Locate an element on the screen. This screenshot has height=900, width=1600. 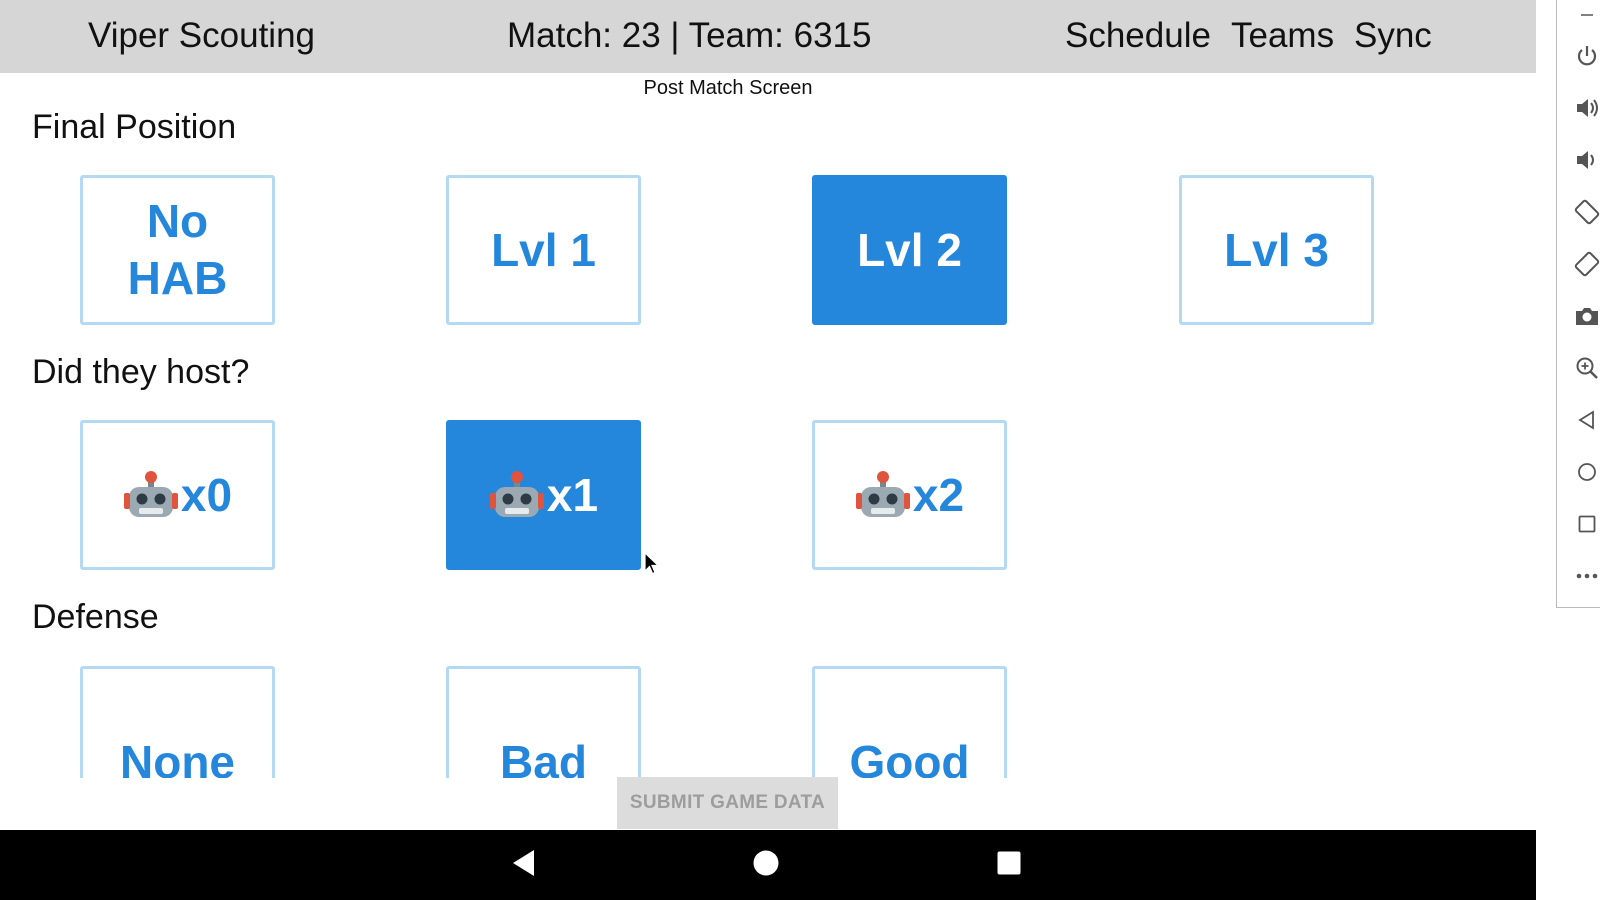
screen-title: Post Match Screen is located at coordinates (728, 88).